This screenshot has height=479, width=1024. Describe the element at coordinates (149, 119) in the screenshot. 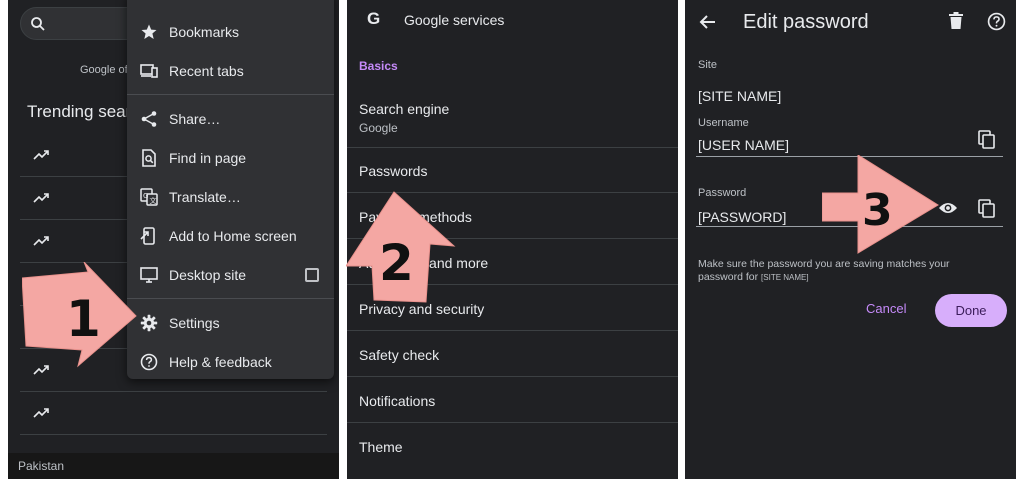

I see `share-icon` at that location.